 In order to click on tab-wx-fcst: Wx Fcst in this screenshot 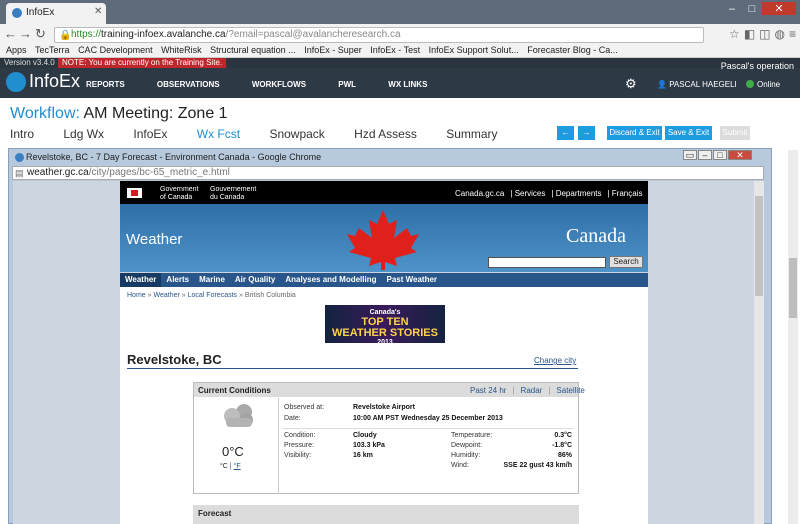, I will do `click(218, 134)`.